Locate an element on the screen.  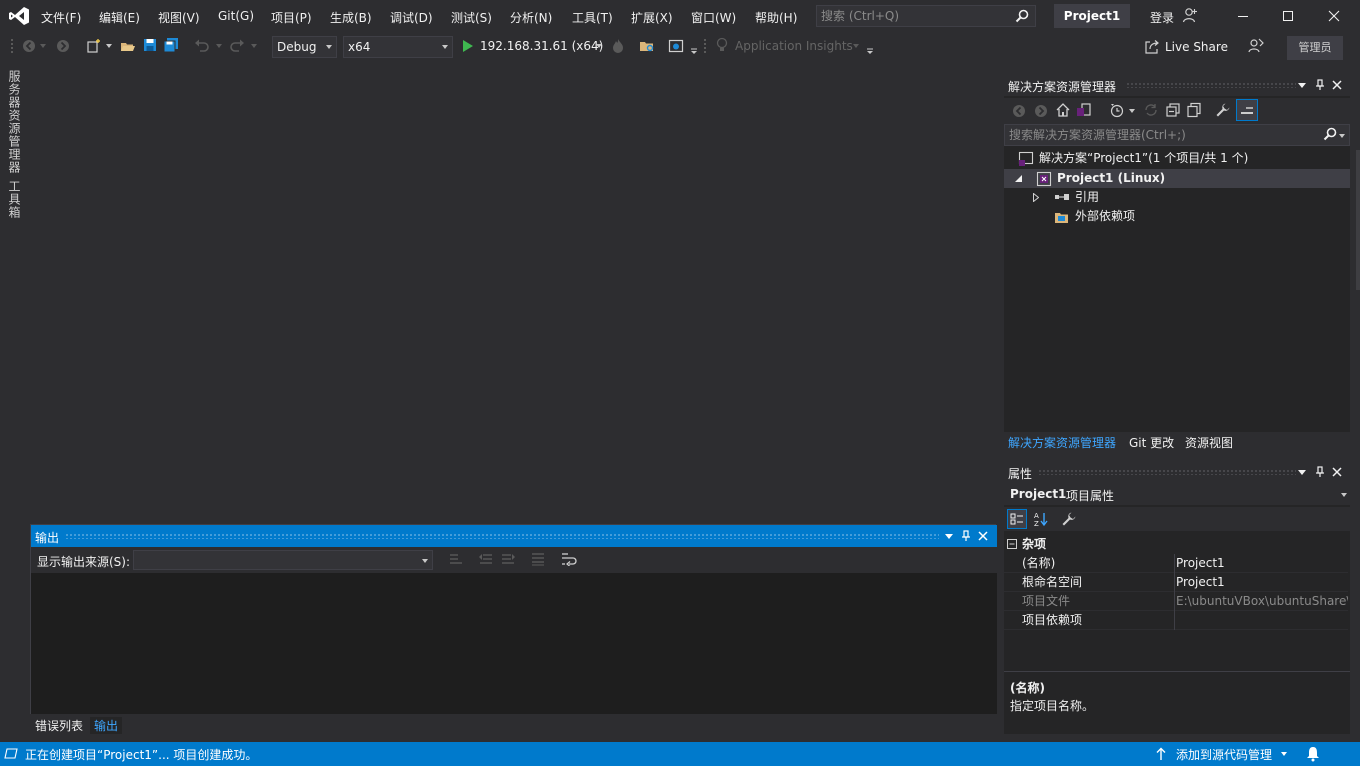
tree-item-references: 引用 is located at coordinates (1177, 197).